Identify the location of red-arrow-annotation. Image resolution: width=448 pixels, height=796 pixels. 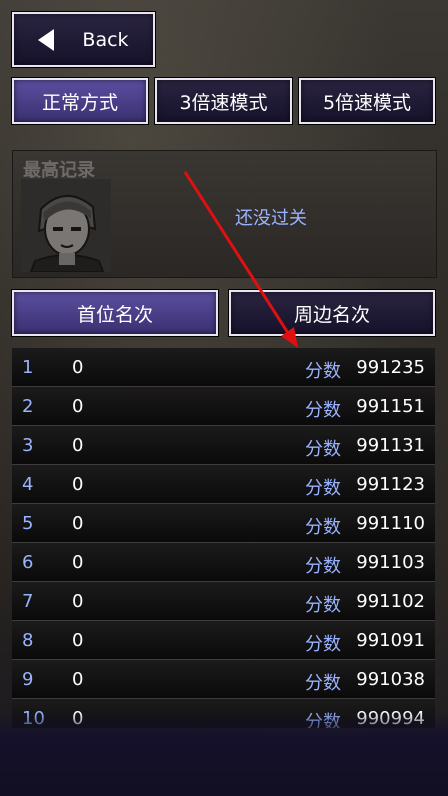
(240, 259).